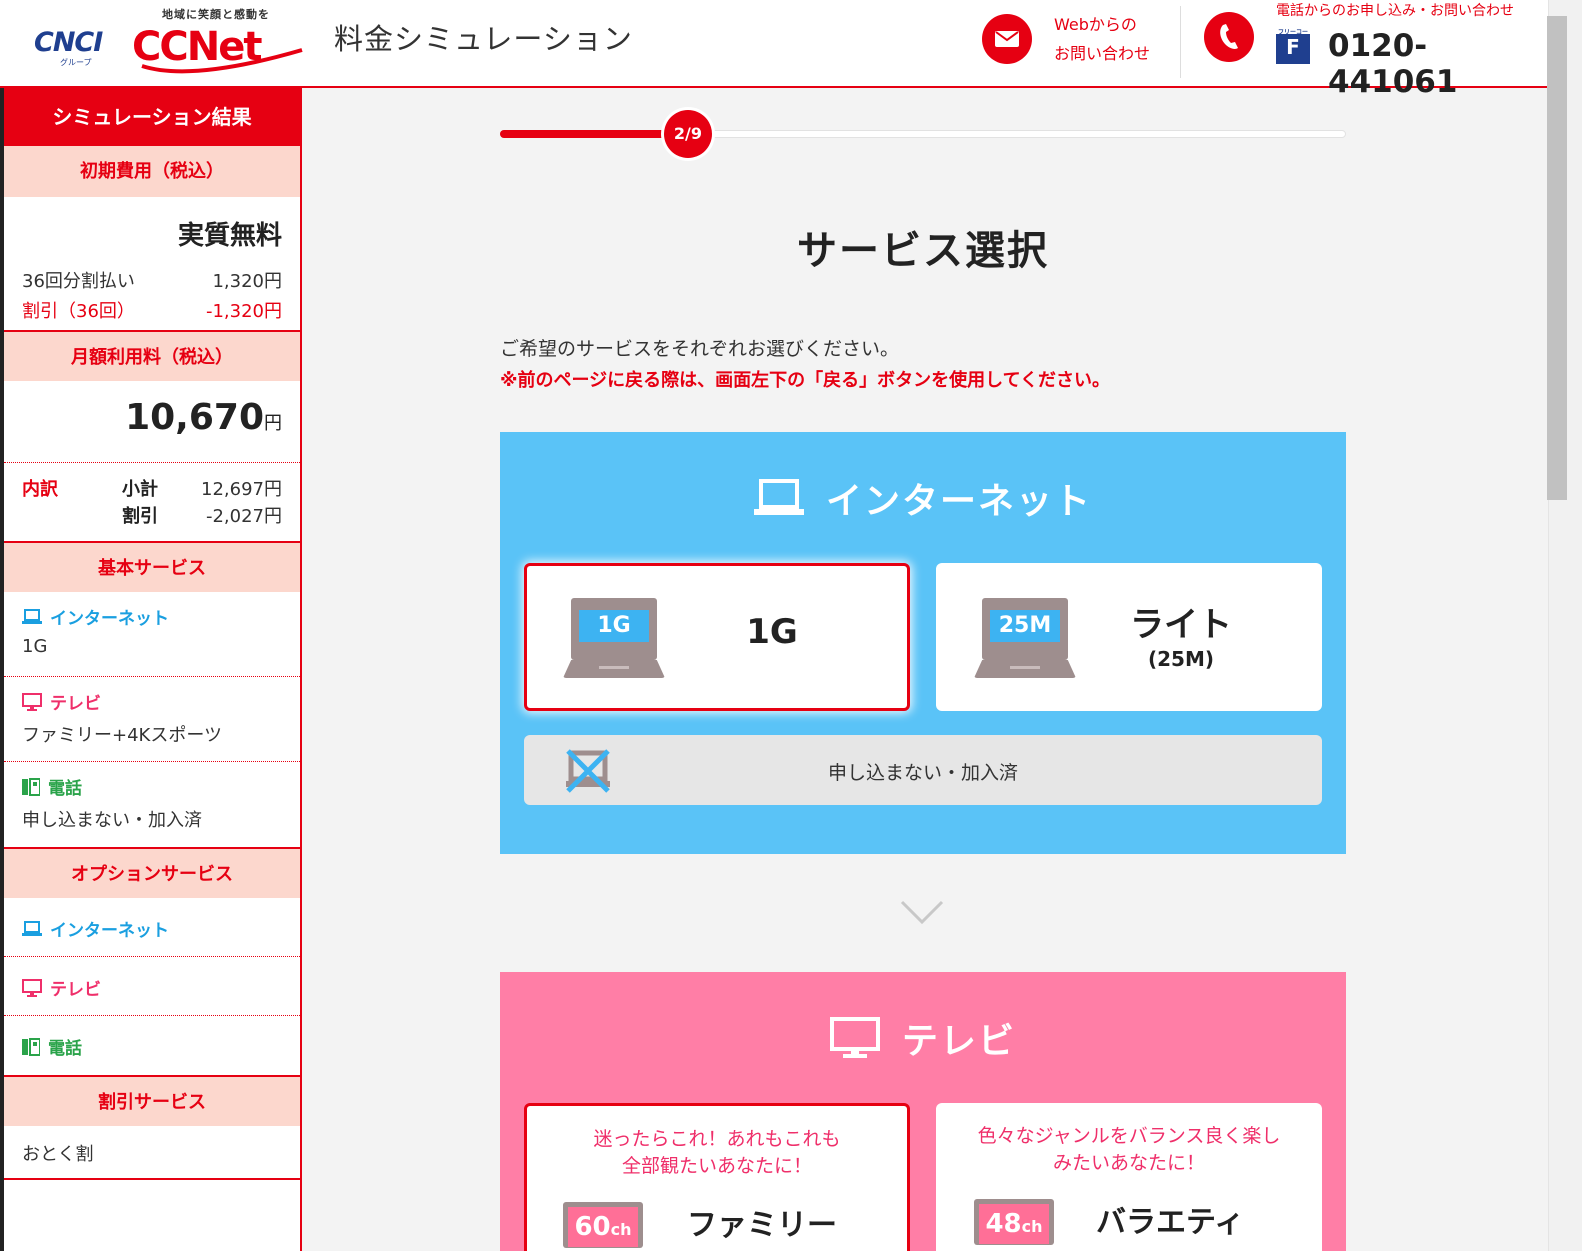 The height and width of the screenshot is (1251, 1582). I want to click on tel-contact: 電話からのお申し込み・お問い合わせ F フリーコール 0120-441061, so click(1369, 50).